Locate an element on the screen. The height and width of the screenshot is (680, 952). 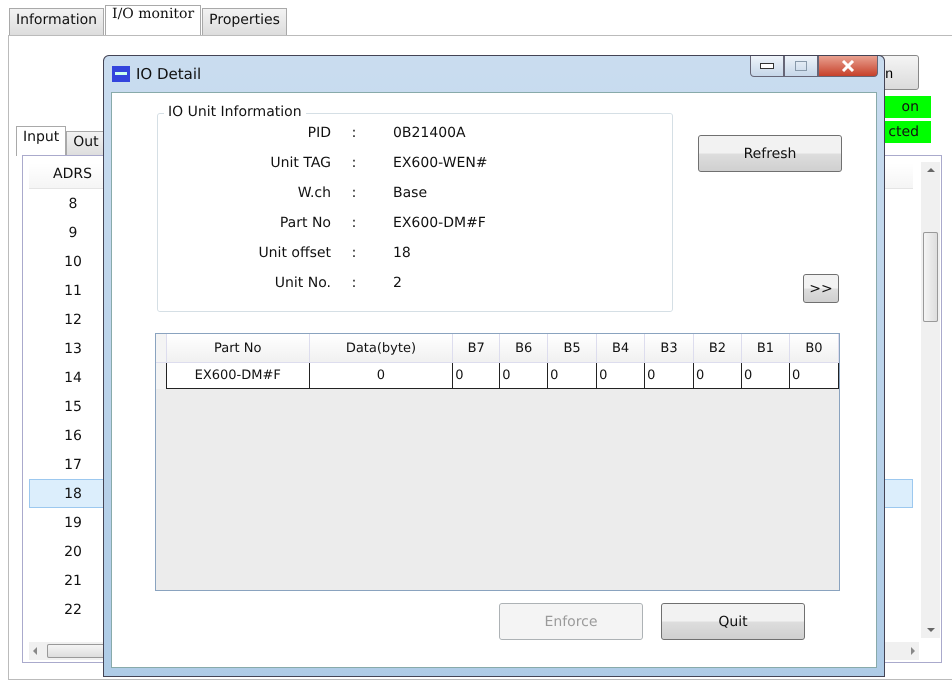
column-header: B1 is located at coordinates (765, 348).